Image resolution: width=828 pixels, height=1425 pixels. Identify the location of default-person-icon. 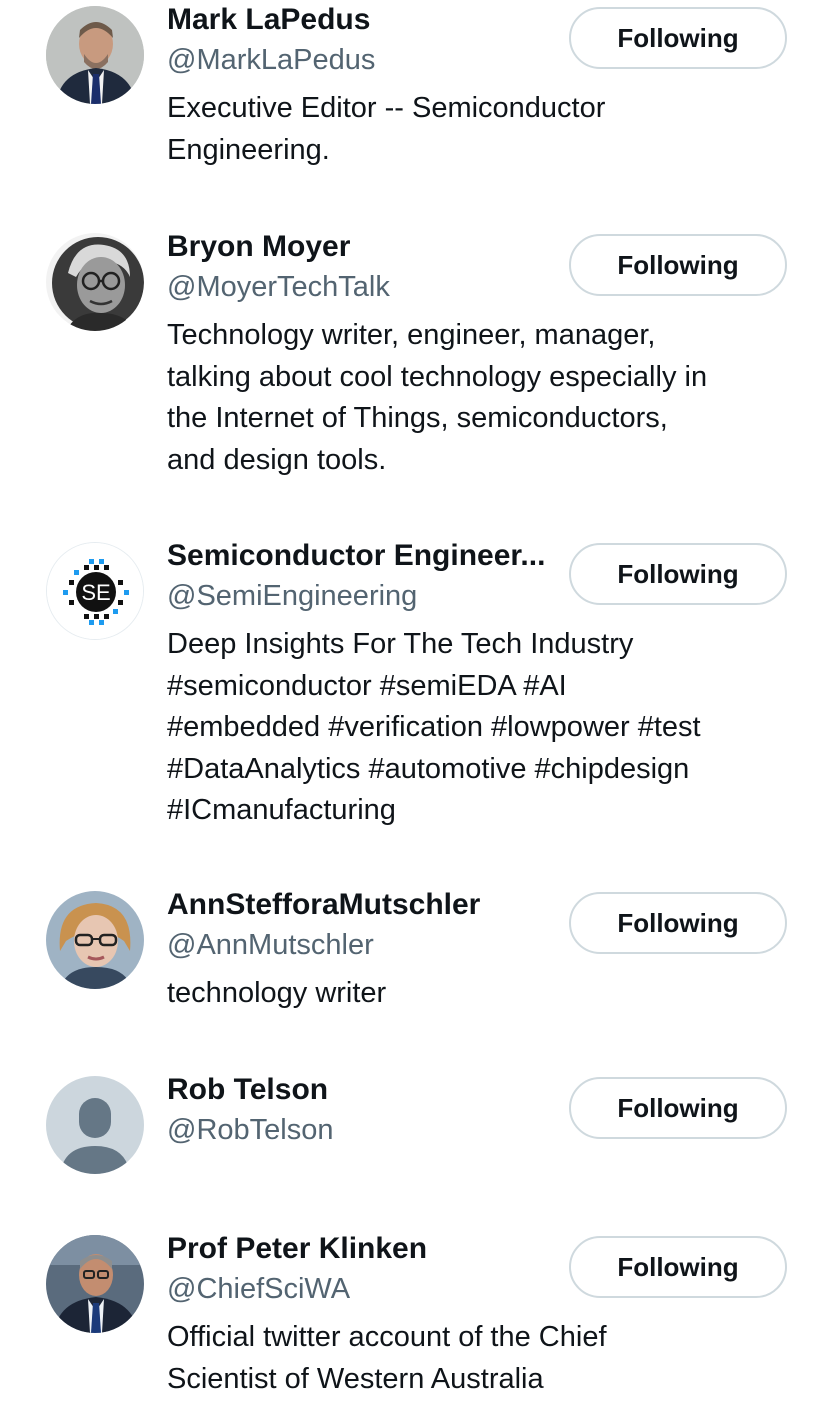
(95, 1125).